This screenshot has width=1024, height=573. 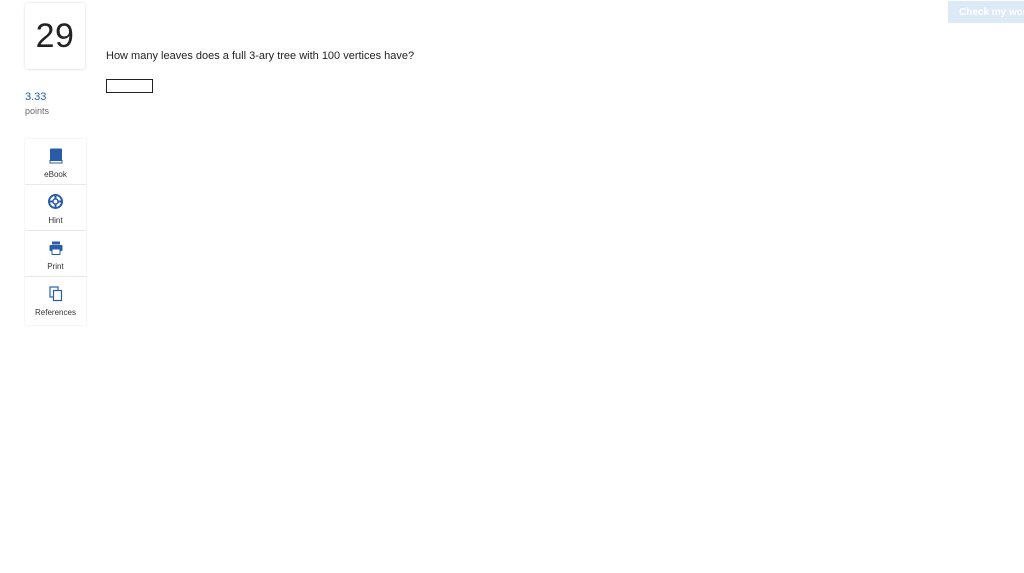 I want to click on tool-ebook: eBook, so click(x=55, y=162).